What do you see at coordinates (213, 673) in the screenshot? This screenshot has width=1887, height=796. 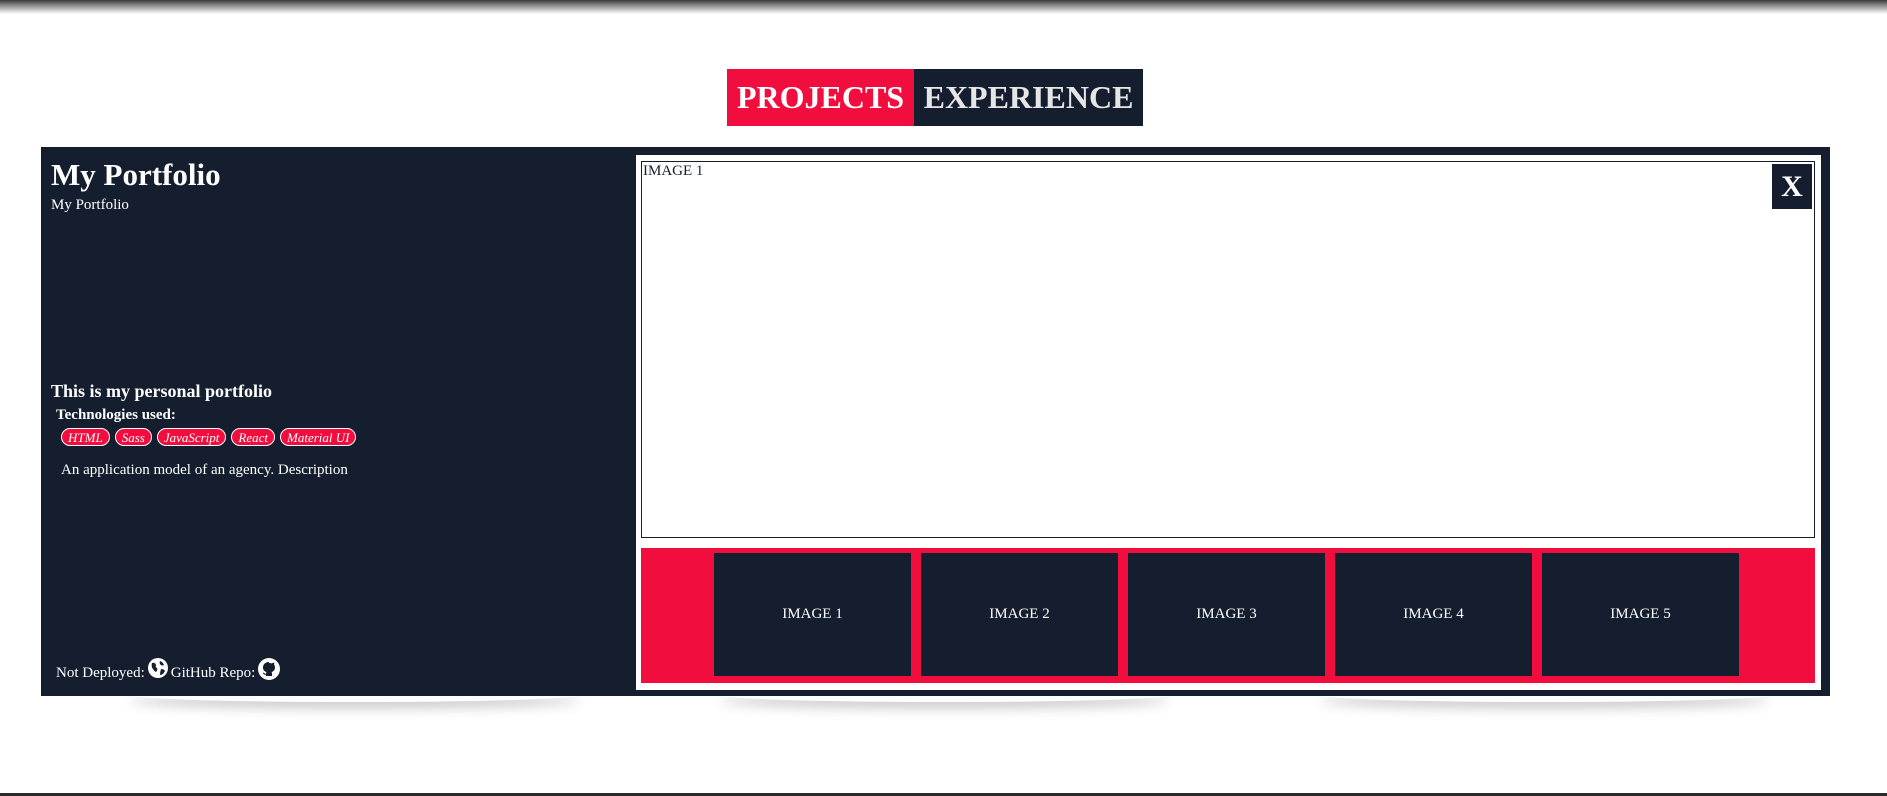 I see `repo-label: GitHub Repo:` at bounding box center [213, 673].